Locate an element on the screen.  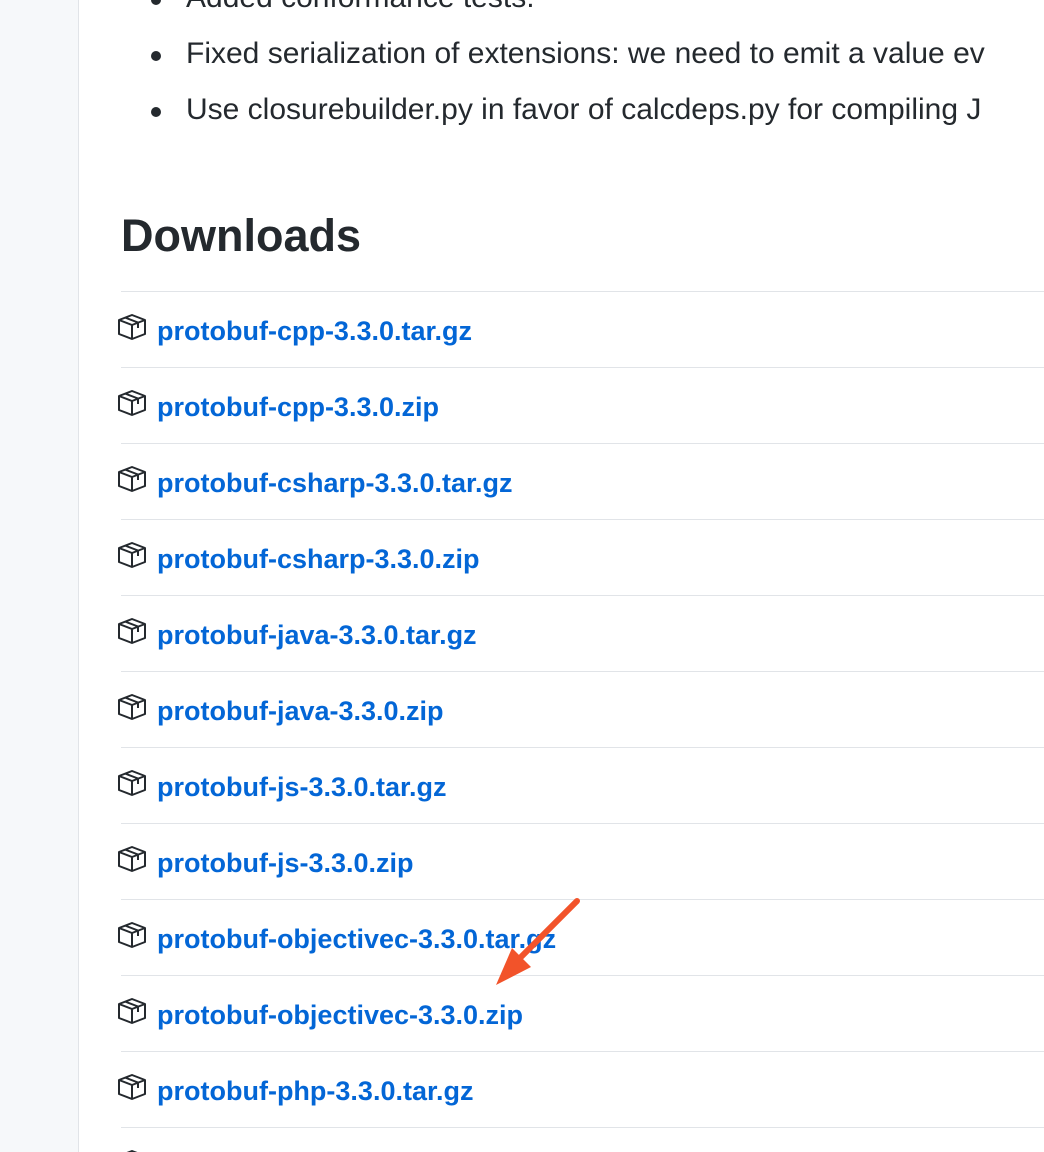
download-link: protobuf-objectivec-3.3.0.tar.gz is located at coordinates (356, 939).